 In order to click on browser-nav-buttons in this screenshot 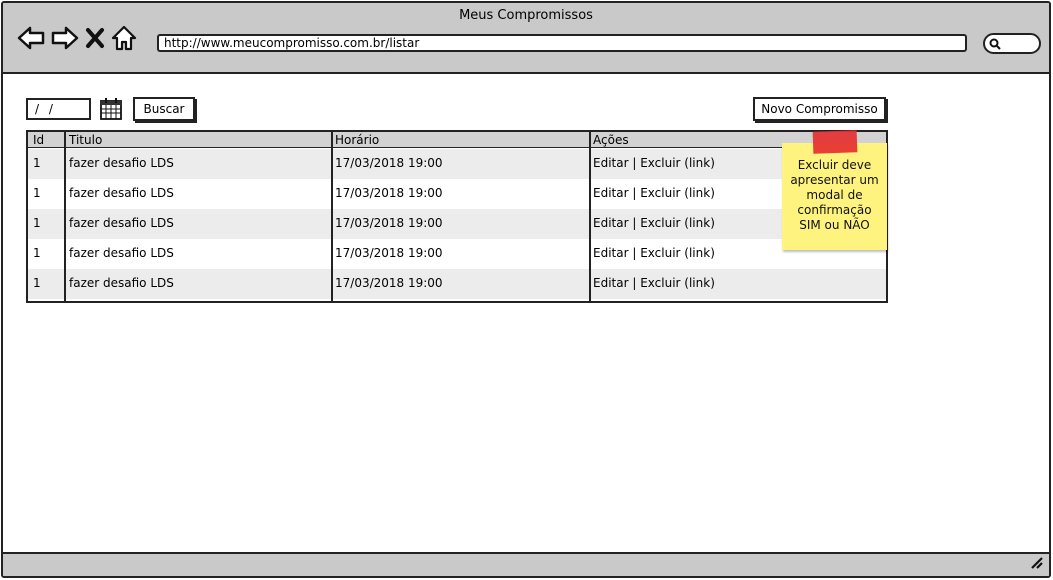, I will do `click(77, 38)`.